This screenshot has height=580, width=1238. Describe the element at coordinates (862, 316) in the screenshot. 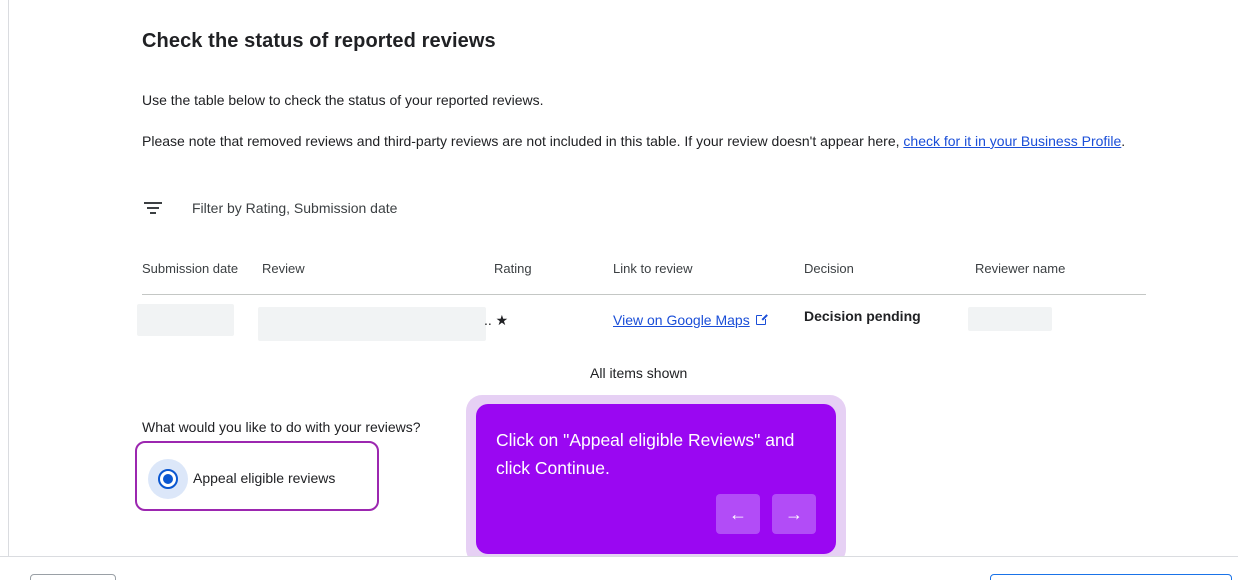

I see `decision-status: Decision pending` at that location.